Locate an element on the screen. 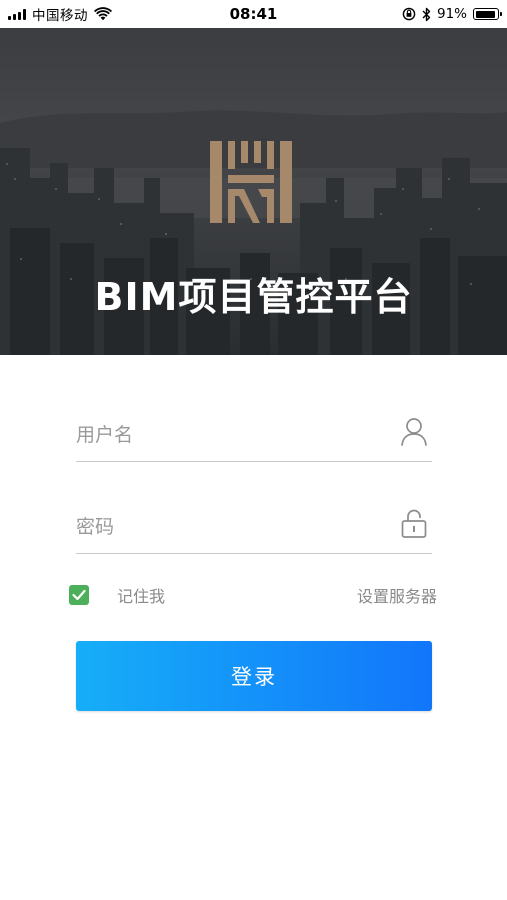  battery-level is located at coordinates (485, 14).